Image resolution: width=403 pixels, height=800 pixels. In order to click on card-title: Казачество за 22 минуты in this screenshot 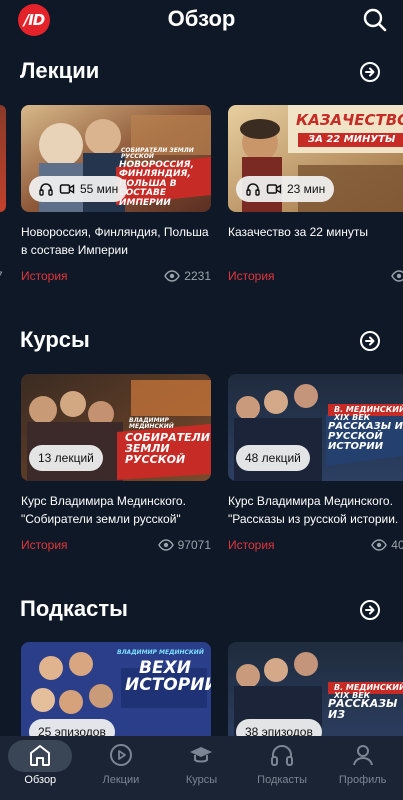, I will do `click(298, 232)`.